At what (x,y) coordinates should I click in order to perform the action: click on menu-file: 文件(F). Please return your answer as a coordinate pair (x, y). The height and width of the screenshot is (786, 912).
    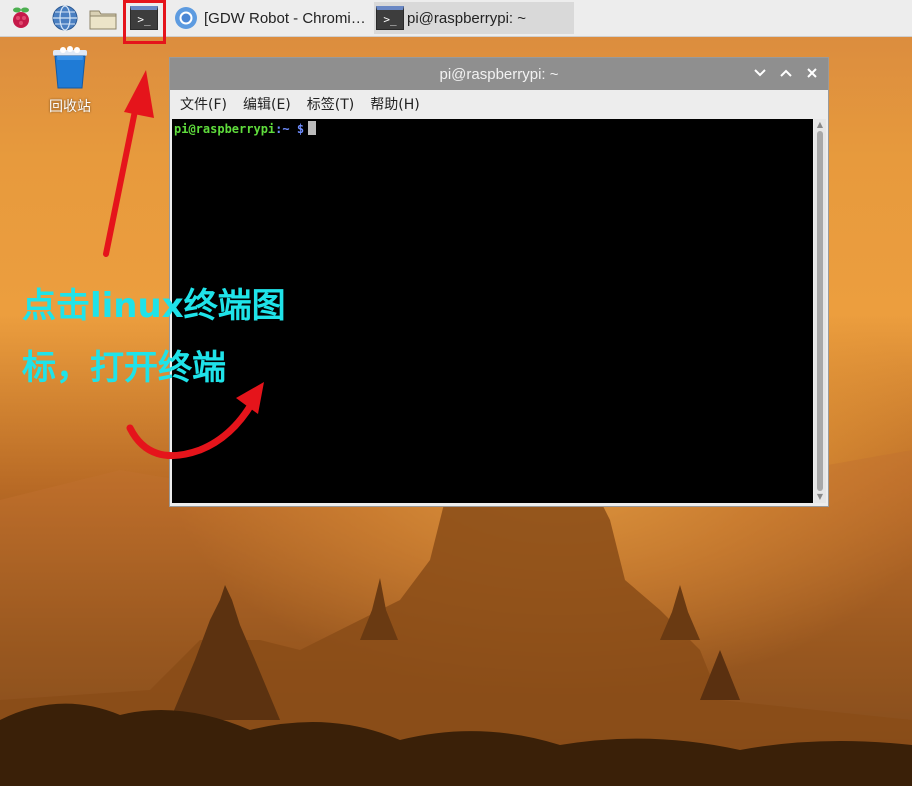
    Looking at the image, I should click on (203, 104).